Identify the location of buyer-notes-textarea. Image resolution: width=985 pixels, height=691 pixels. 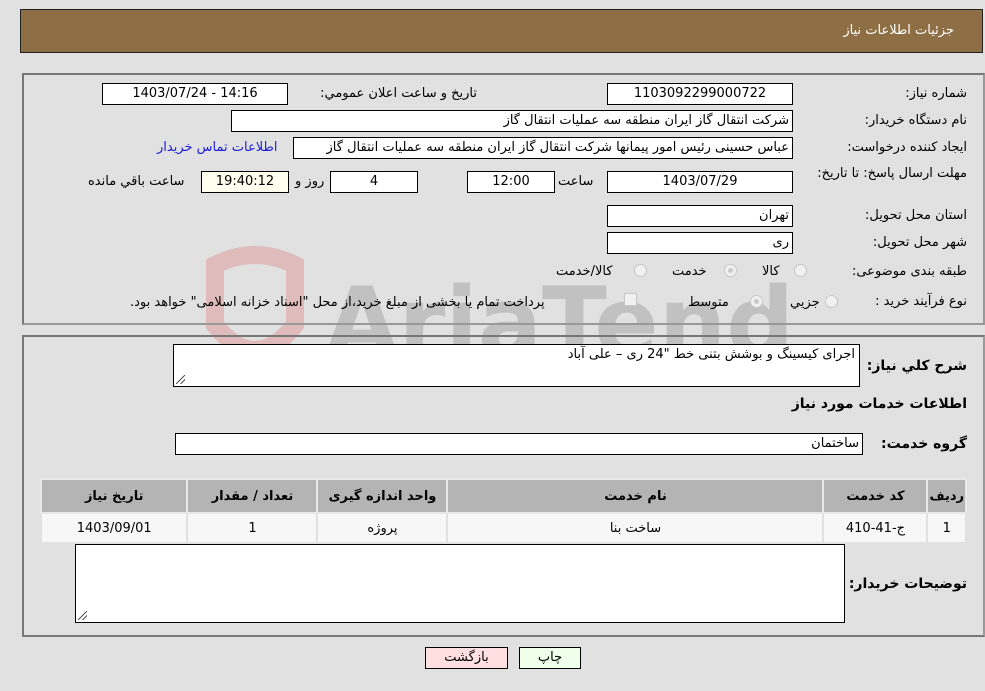
(460, 583).